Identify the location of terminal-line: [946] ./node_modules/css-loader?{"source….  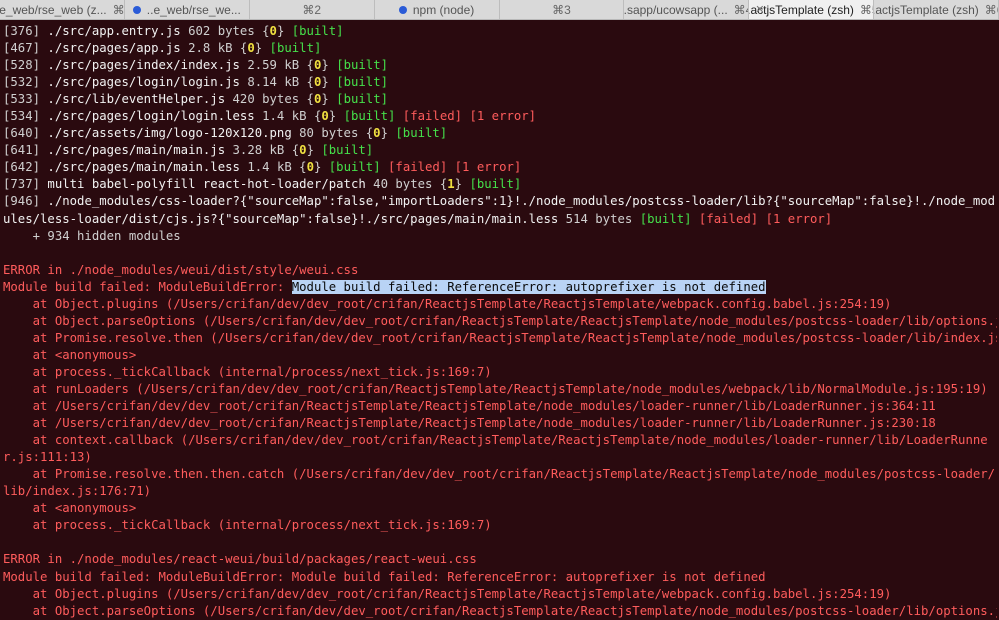
(500, 210).